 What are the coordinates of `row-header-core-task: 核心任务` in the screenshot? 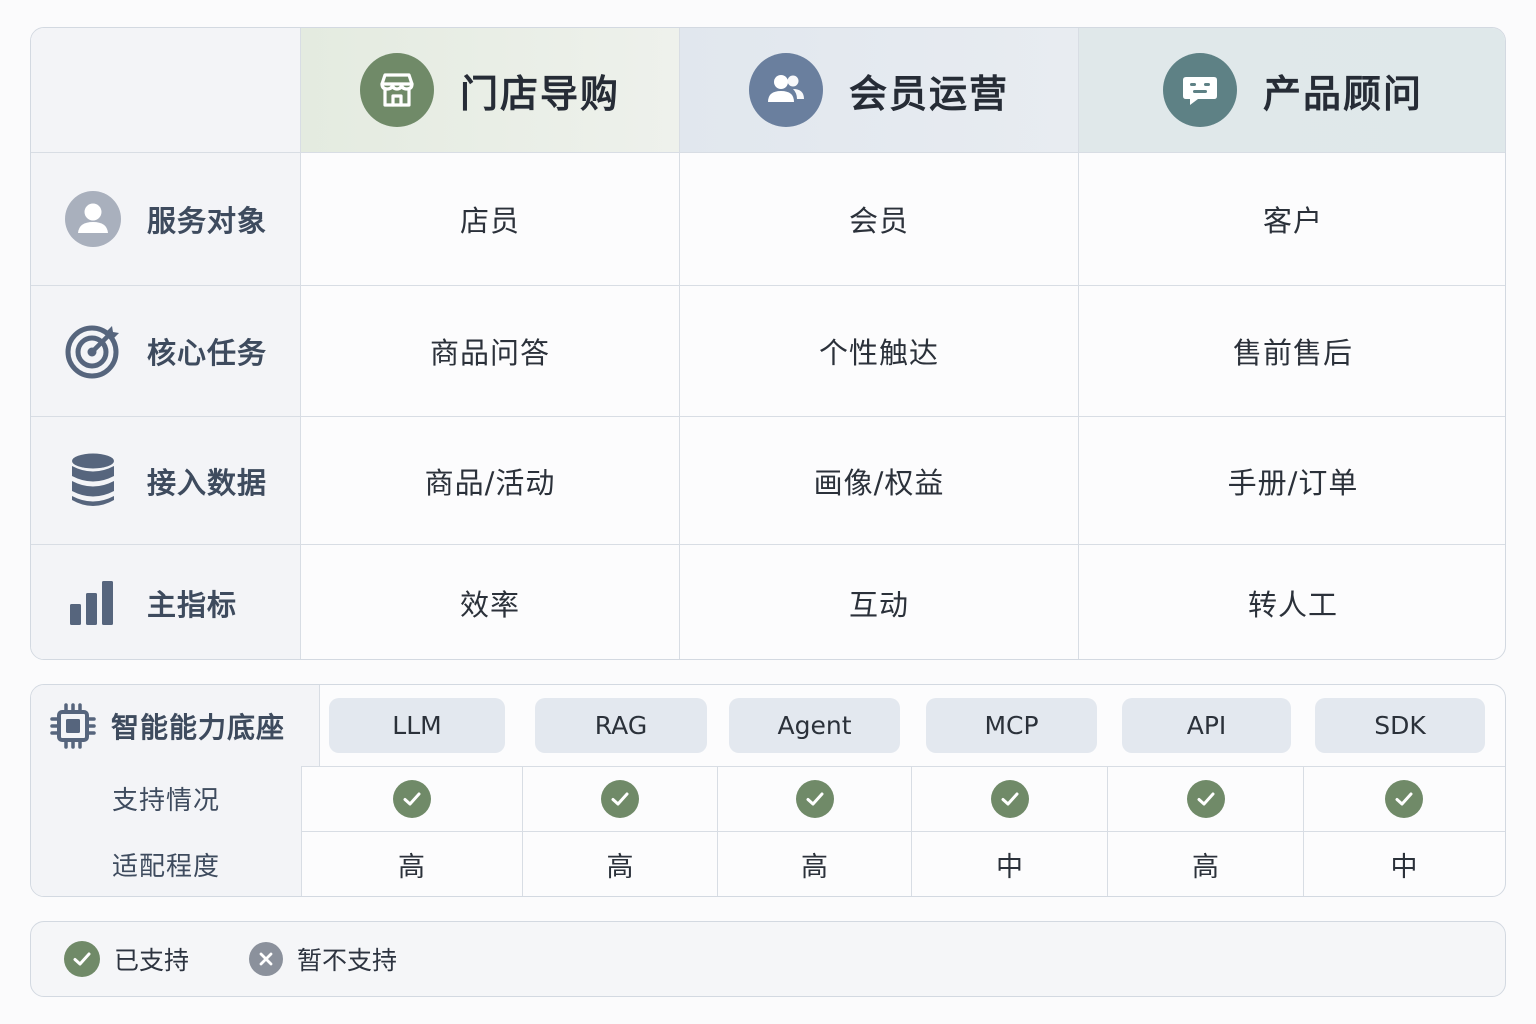 It's located at (166, 351).